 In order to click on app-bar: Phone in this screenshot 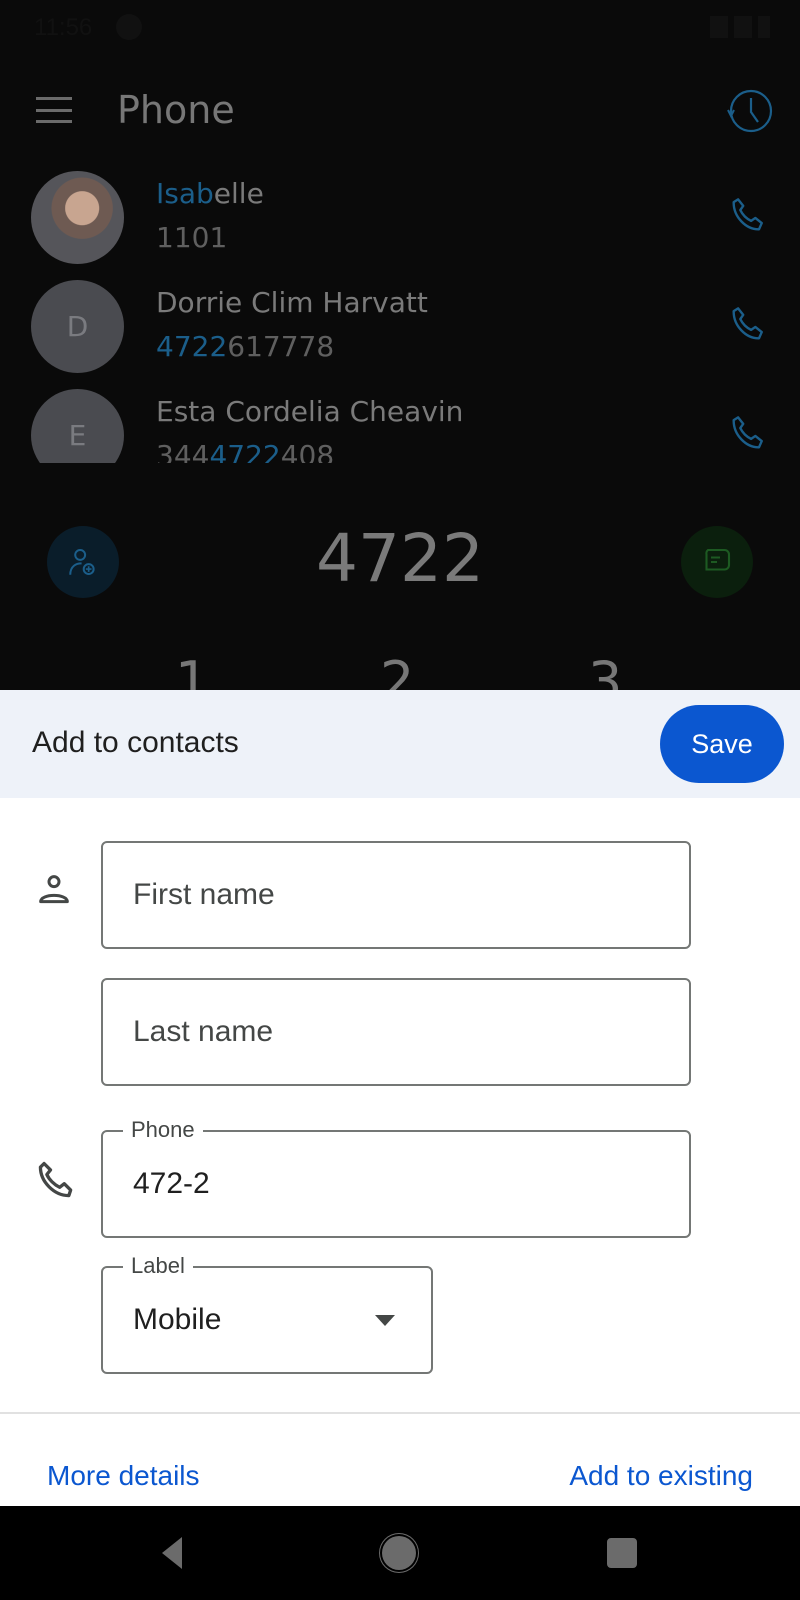, I will do `click(400, 110)`.